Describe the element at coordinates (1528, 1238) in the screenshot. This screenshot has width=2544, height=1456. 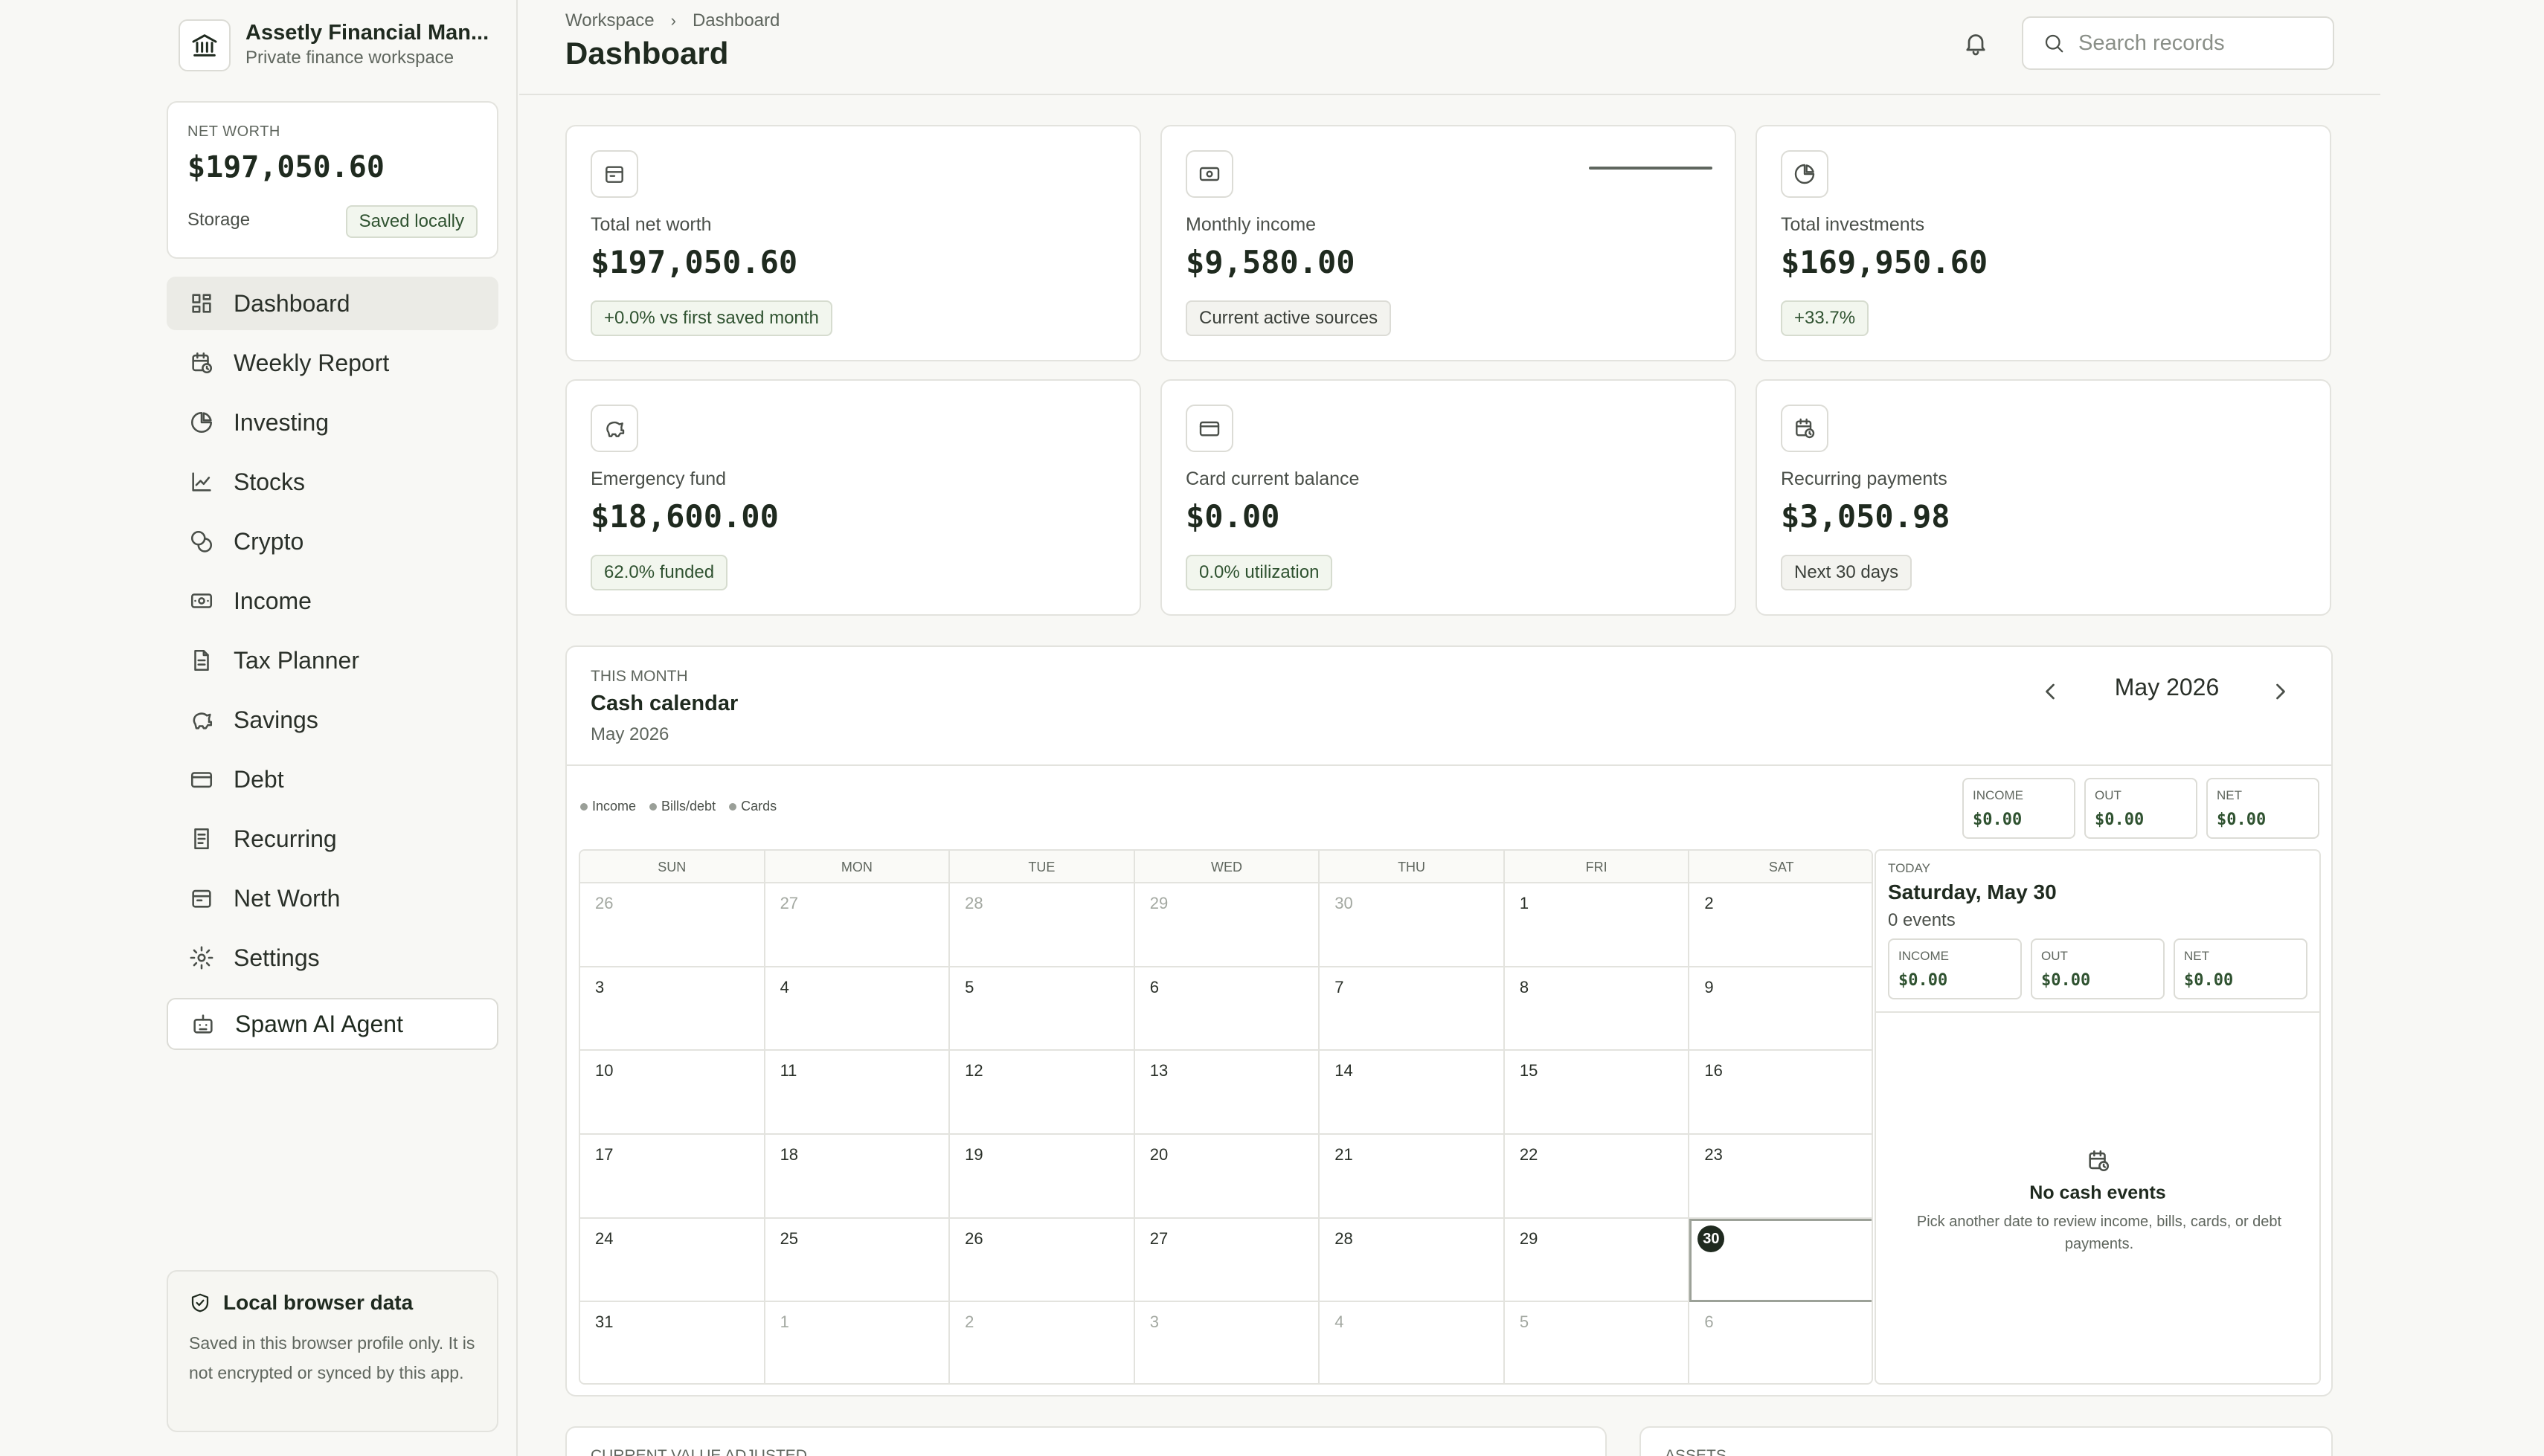
I see `day-number: 29` at that location.